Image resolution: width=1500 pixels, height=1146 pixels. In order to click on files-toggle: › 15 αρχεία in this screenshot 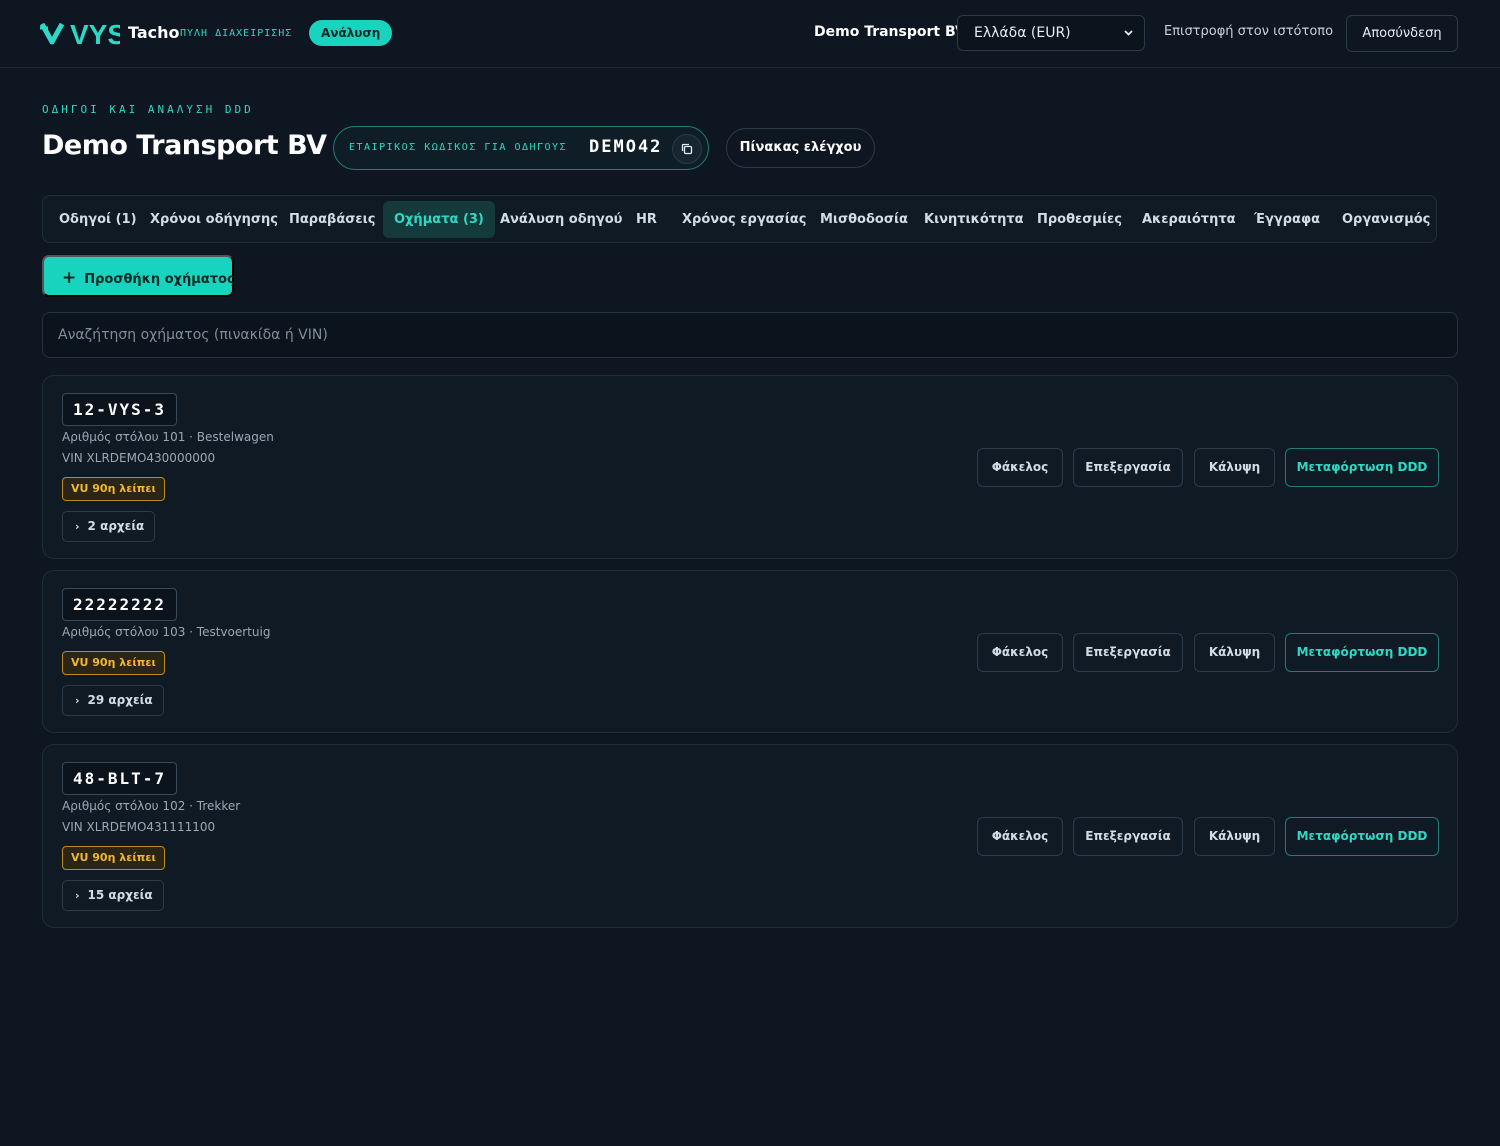, I will do `click(113, 895)`.